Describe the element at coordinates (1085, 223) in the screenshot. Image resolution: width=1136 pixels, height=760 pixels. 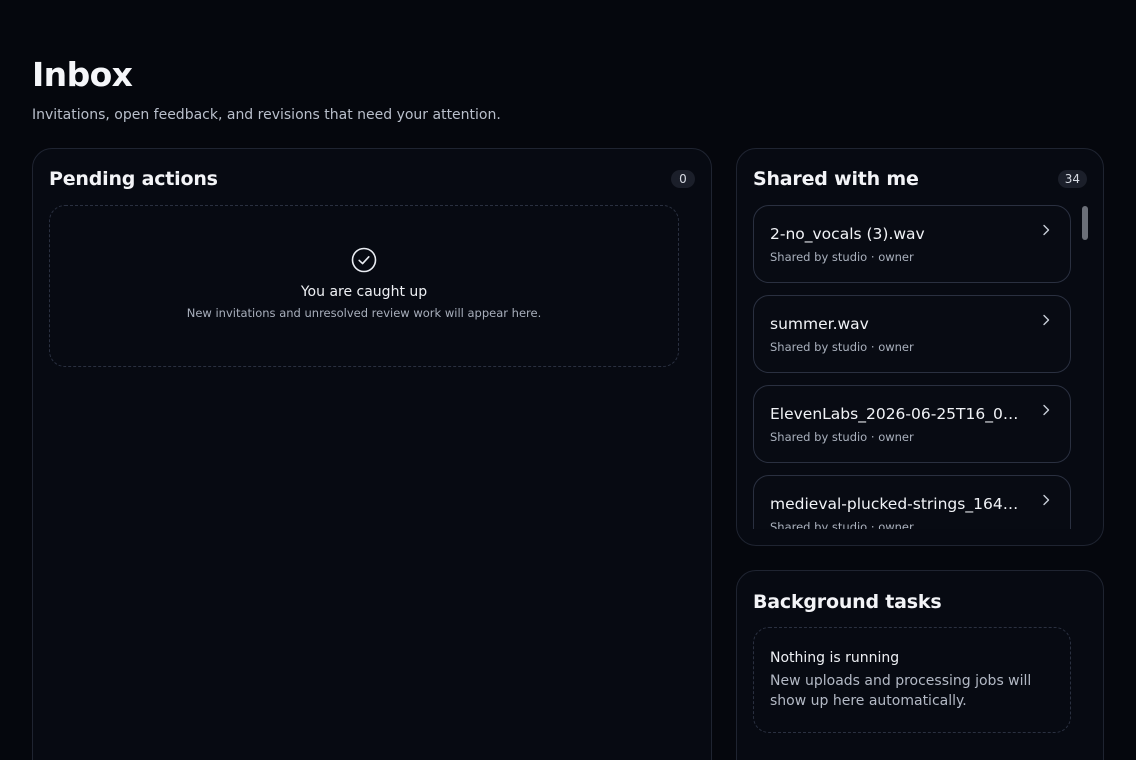
I see `shared-list-scrollbar-thumb` at that location.